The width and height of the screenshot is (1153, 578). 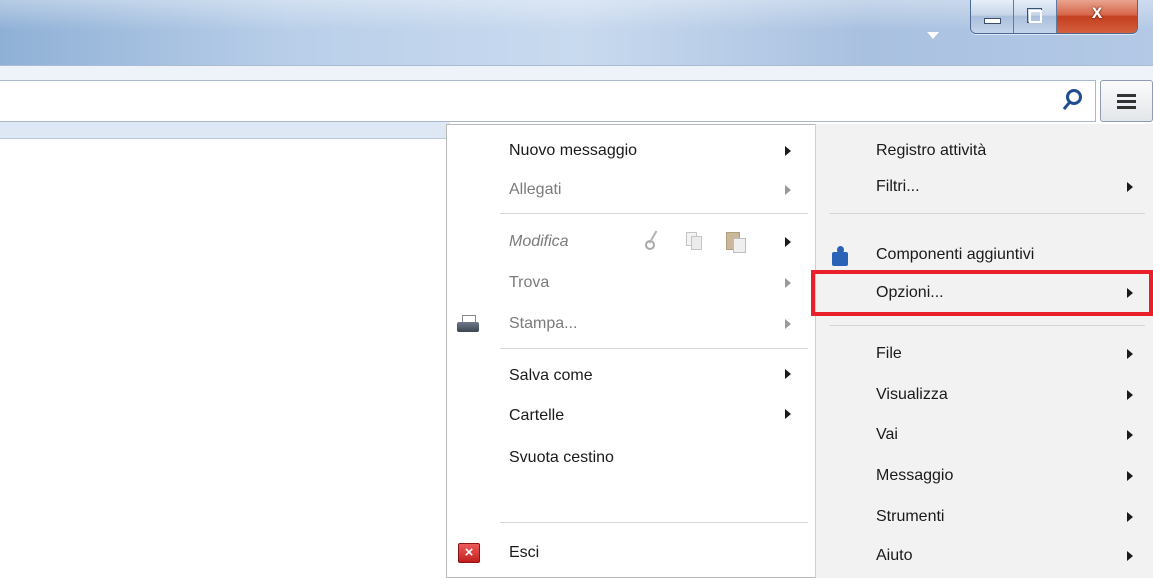 What do you see at coordinates (561, 458) in the screenshot?
I see `menu-item-empty-trash: Svuota cestino` at bounding box center [561, 458].